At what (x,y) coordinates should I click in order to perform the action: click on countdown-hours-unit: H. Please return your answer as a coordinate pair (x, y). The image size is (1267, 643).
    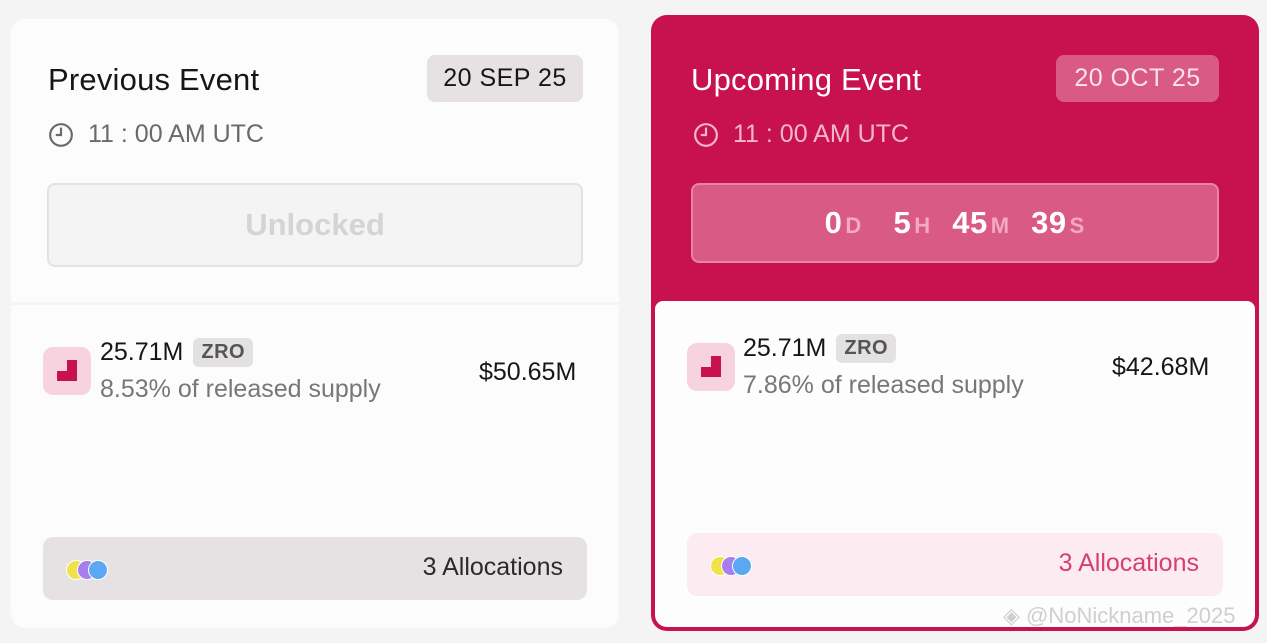
    Looking at the image, I should click on (923, 225).